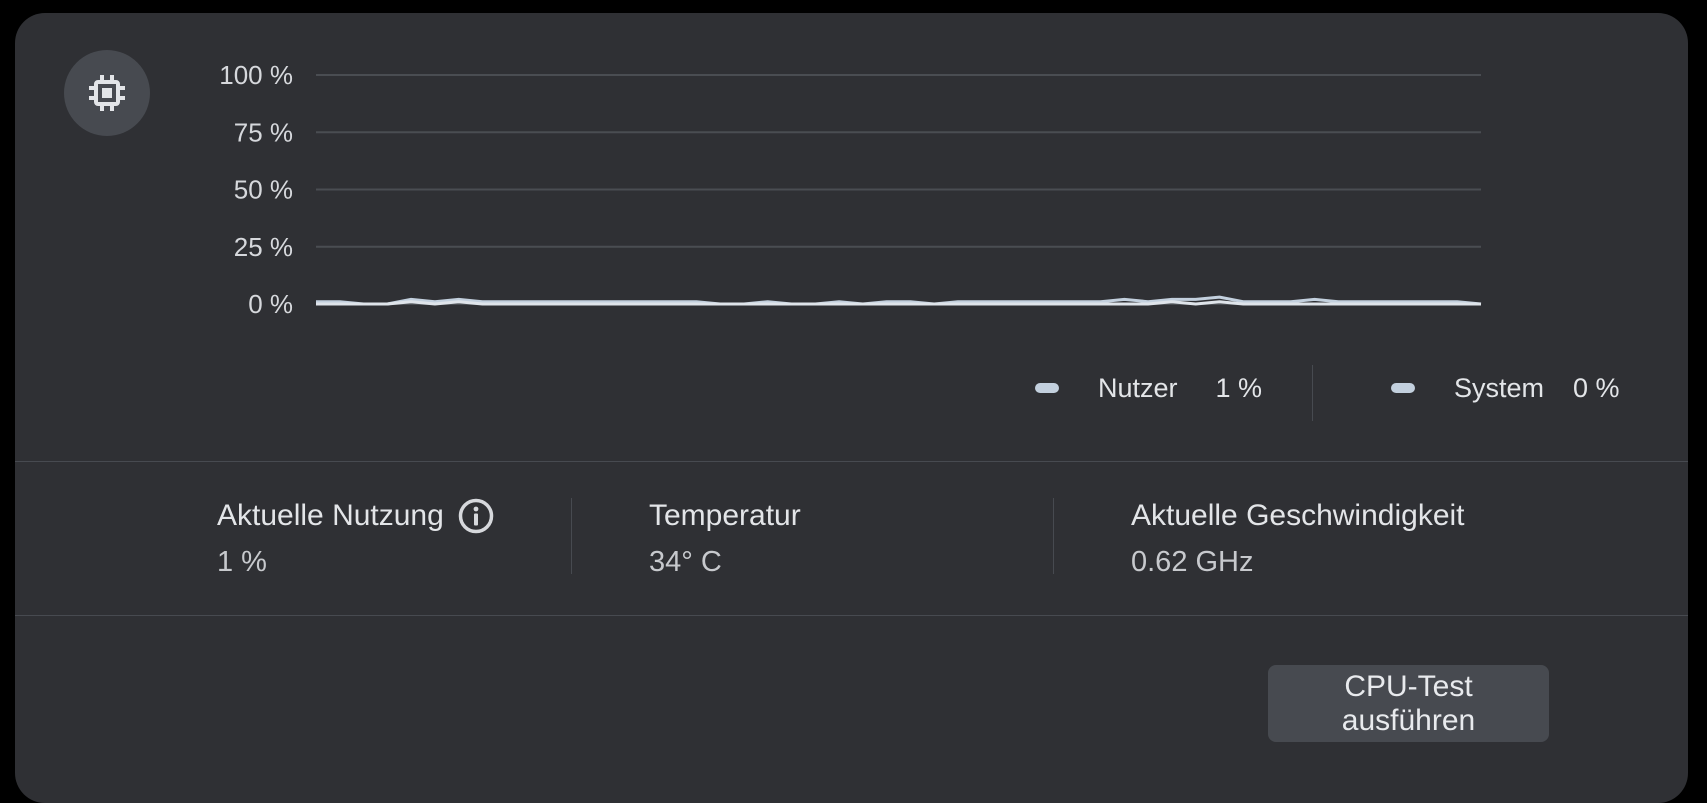 The height and width of the screenshot is (803, 1707). What do you see at coordinates (685, 562) in the screenshot?
I see `stat-temperature-value: 34° C` at bounding box center [685, 562].